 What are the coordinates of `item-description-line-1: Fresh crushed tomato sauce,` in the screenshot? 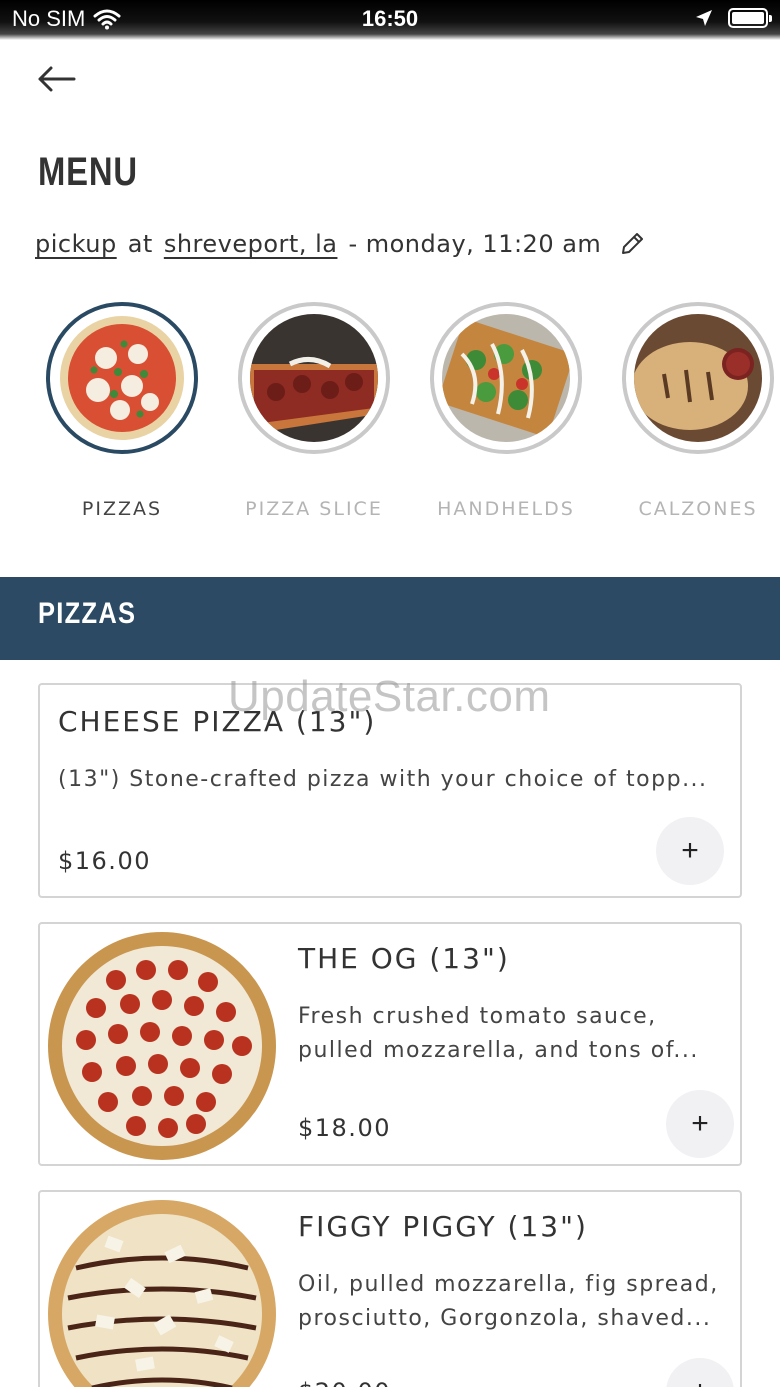 It's located at (477, 1016).